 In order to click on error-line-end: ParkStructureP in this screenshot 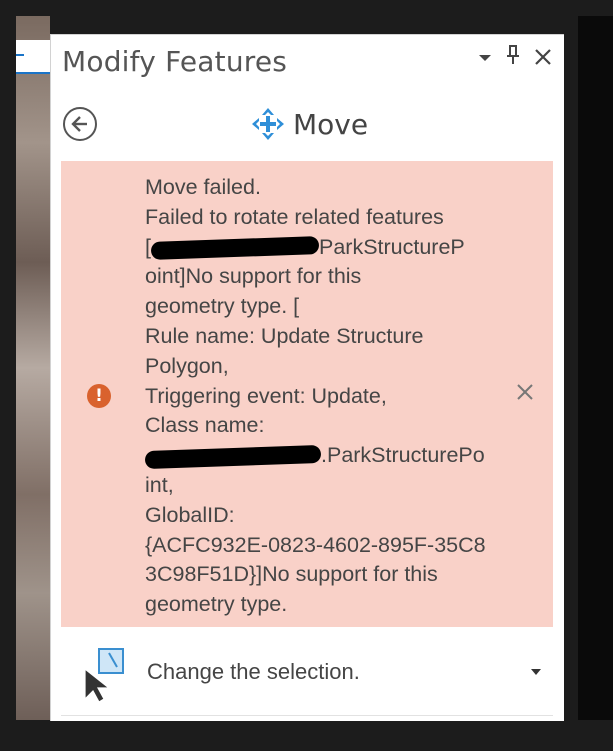, I will do `click(391, 246)`.